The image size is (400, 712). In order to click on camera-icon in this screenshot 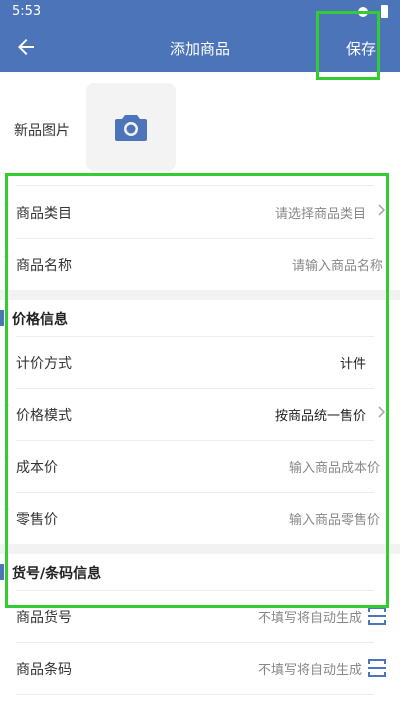, I will do `click(131, 128)`.